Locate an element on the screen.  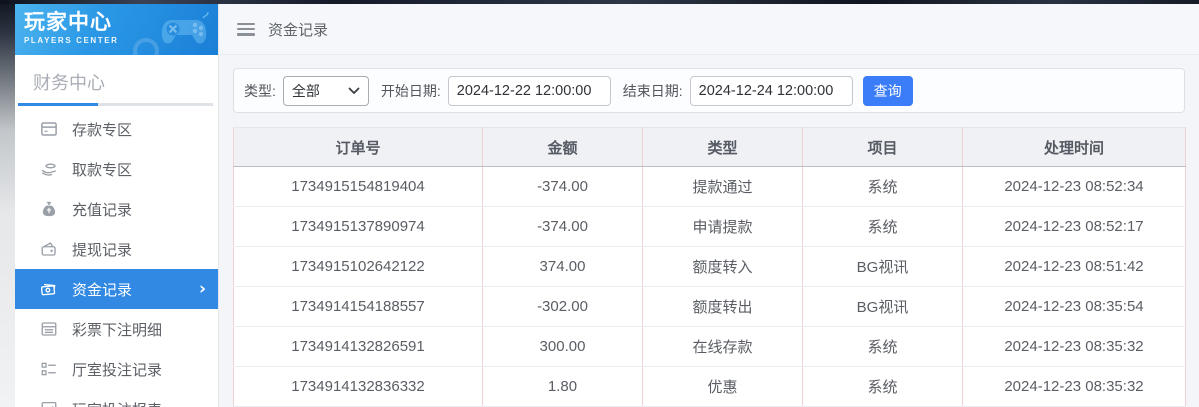
withdrawal-record-icon is located at coordinates (49, 249).